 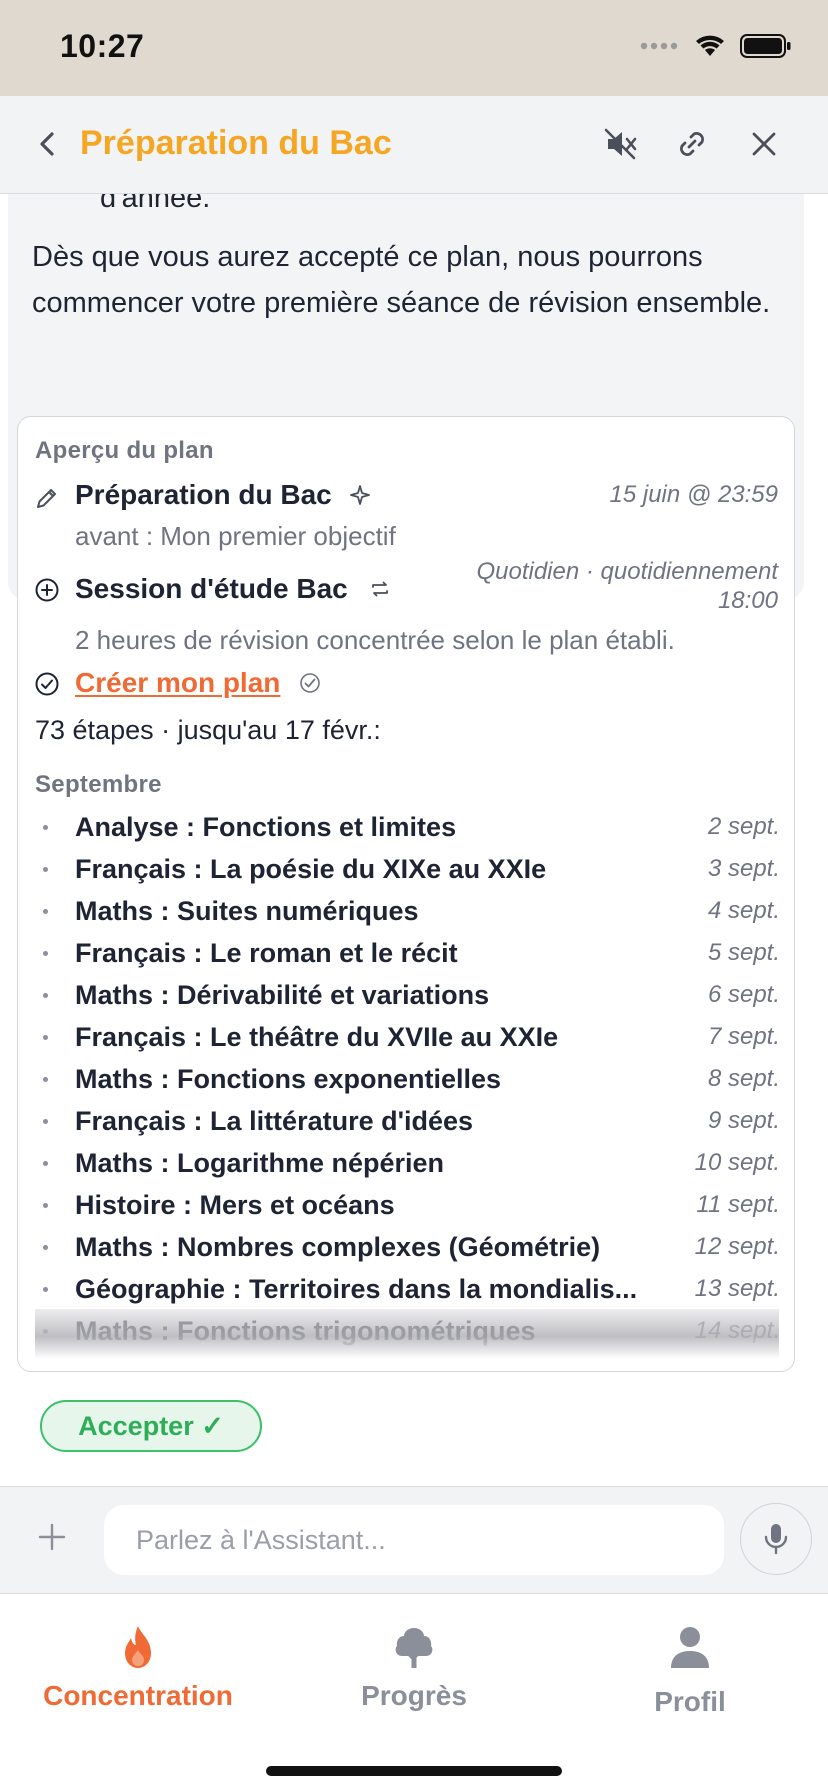 I want to click on goal-subtitle: avant : Mon premier objectif, so click(x=235, y=536).